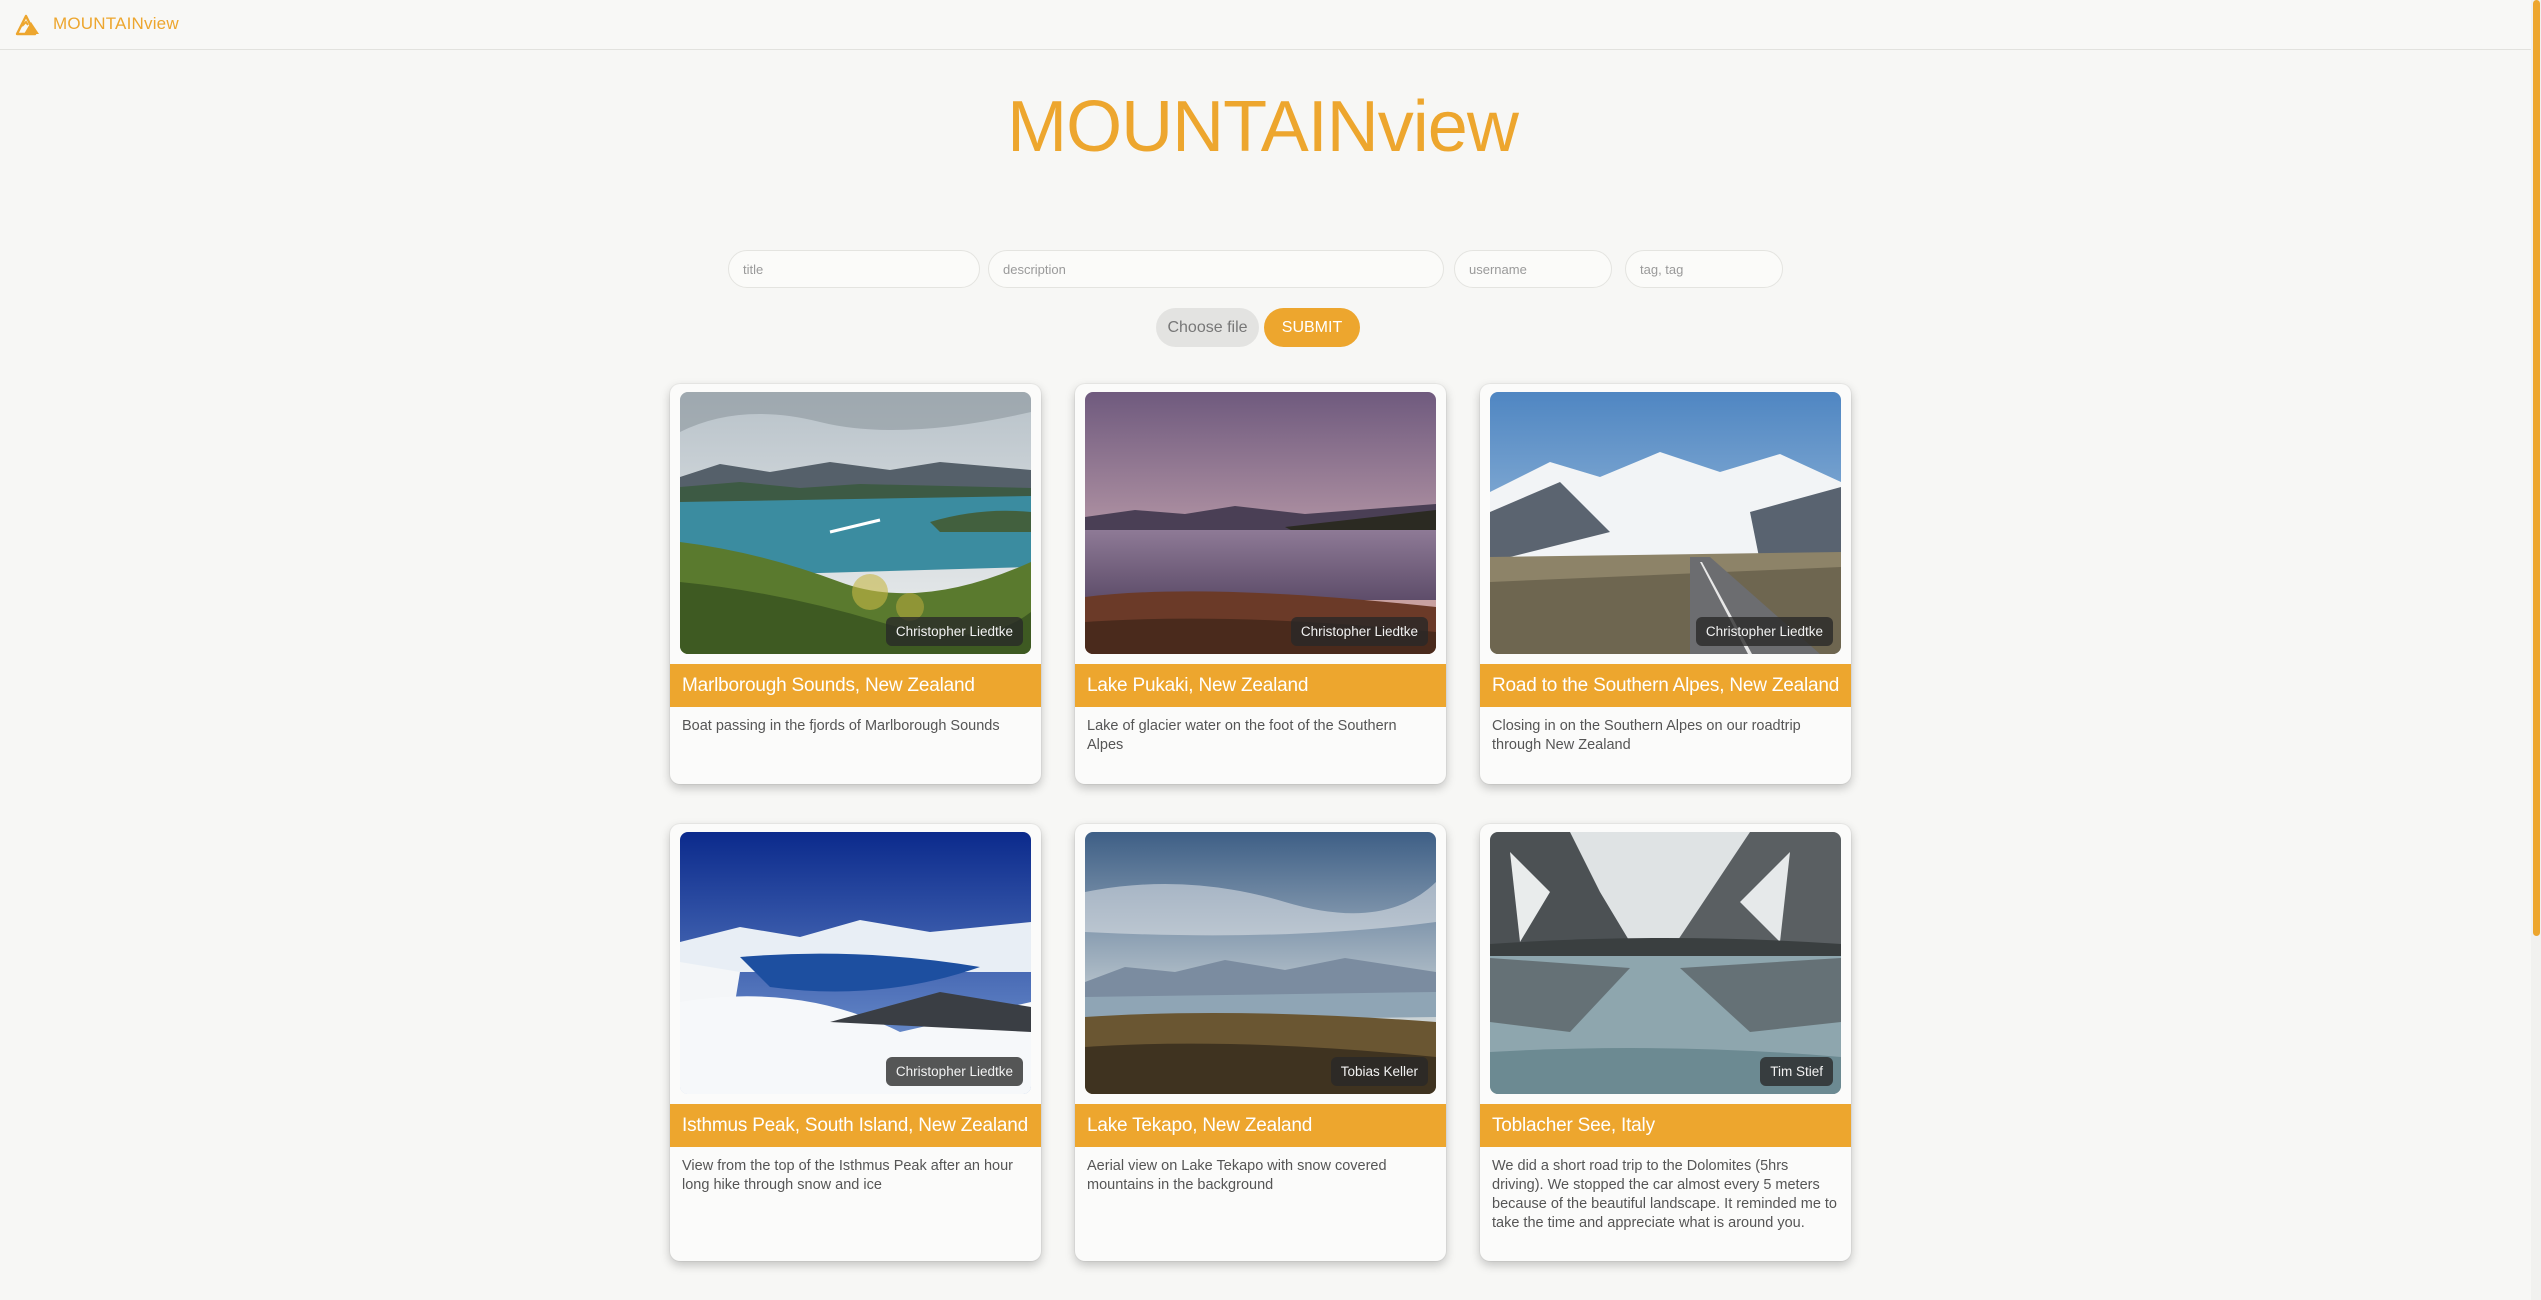 Image resolution: width=2541 pixels, height=1300 pixels. What do you see at coordinates (855, 1125) in the screenshot?
I see `card-title: Isthmus Peak, South Island, New Zealand` at bounding box center [855, 1125].